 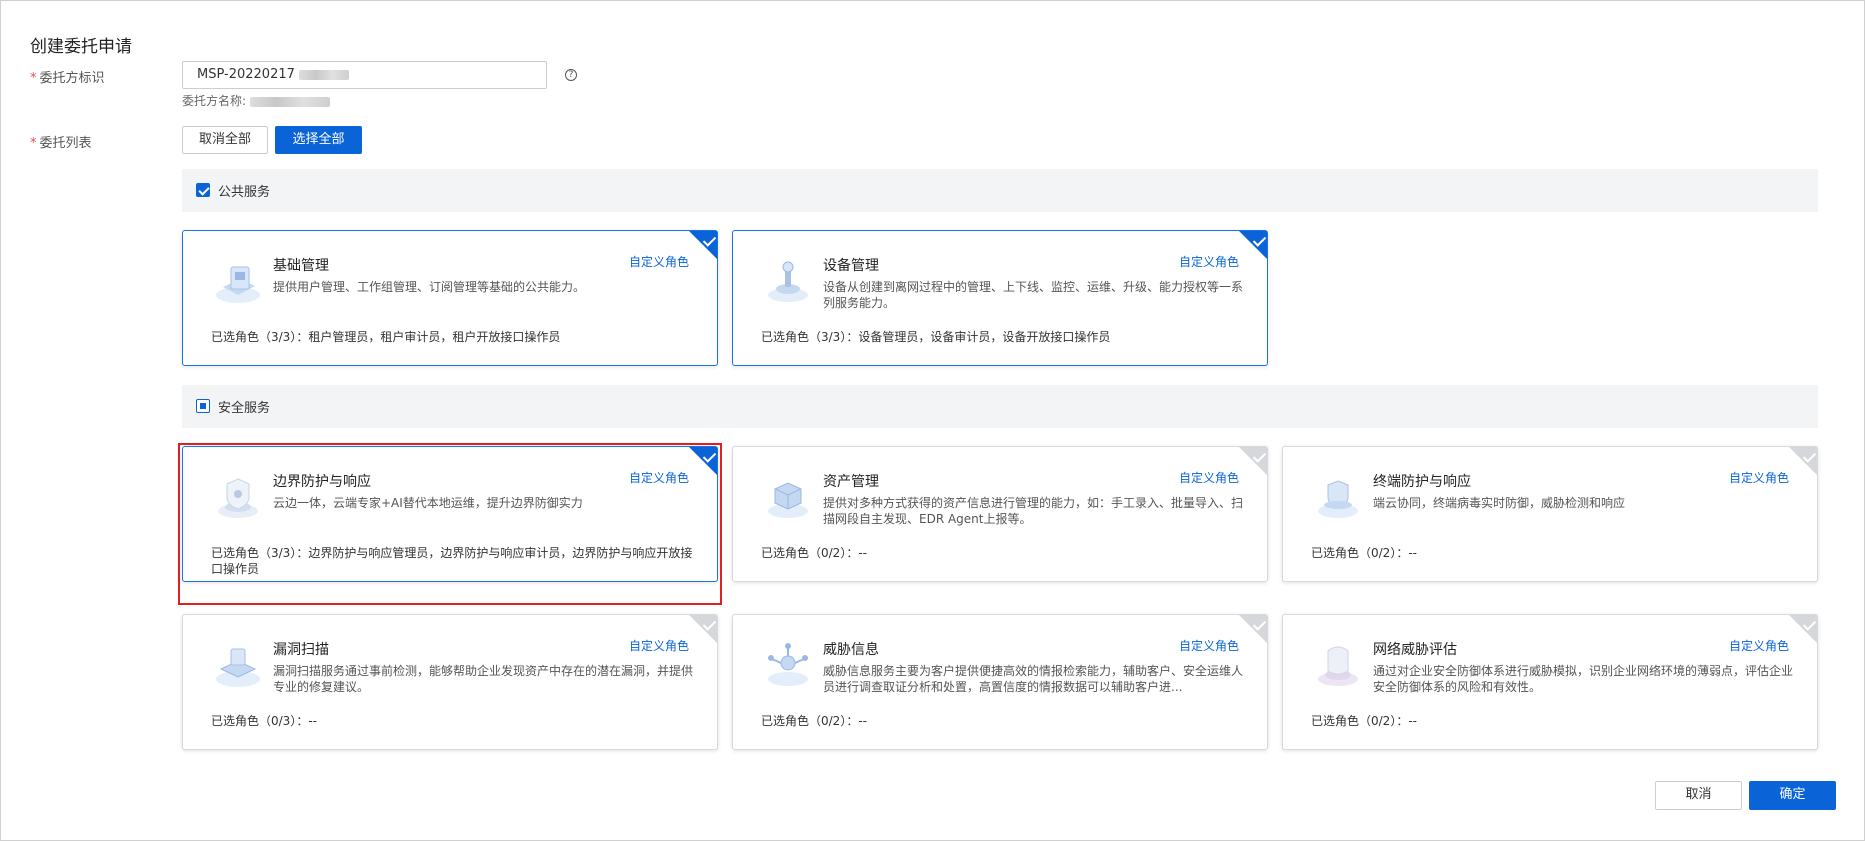 I want to click on confirm-button: 确定, so click(x=1792, y=795).